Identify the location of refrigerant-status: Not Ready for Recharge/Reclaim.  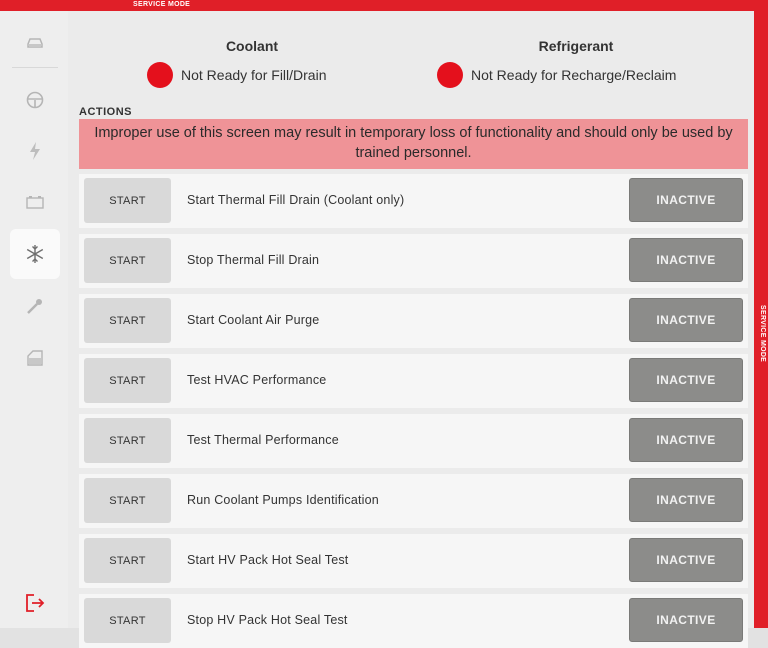
(556, 75).